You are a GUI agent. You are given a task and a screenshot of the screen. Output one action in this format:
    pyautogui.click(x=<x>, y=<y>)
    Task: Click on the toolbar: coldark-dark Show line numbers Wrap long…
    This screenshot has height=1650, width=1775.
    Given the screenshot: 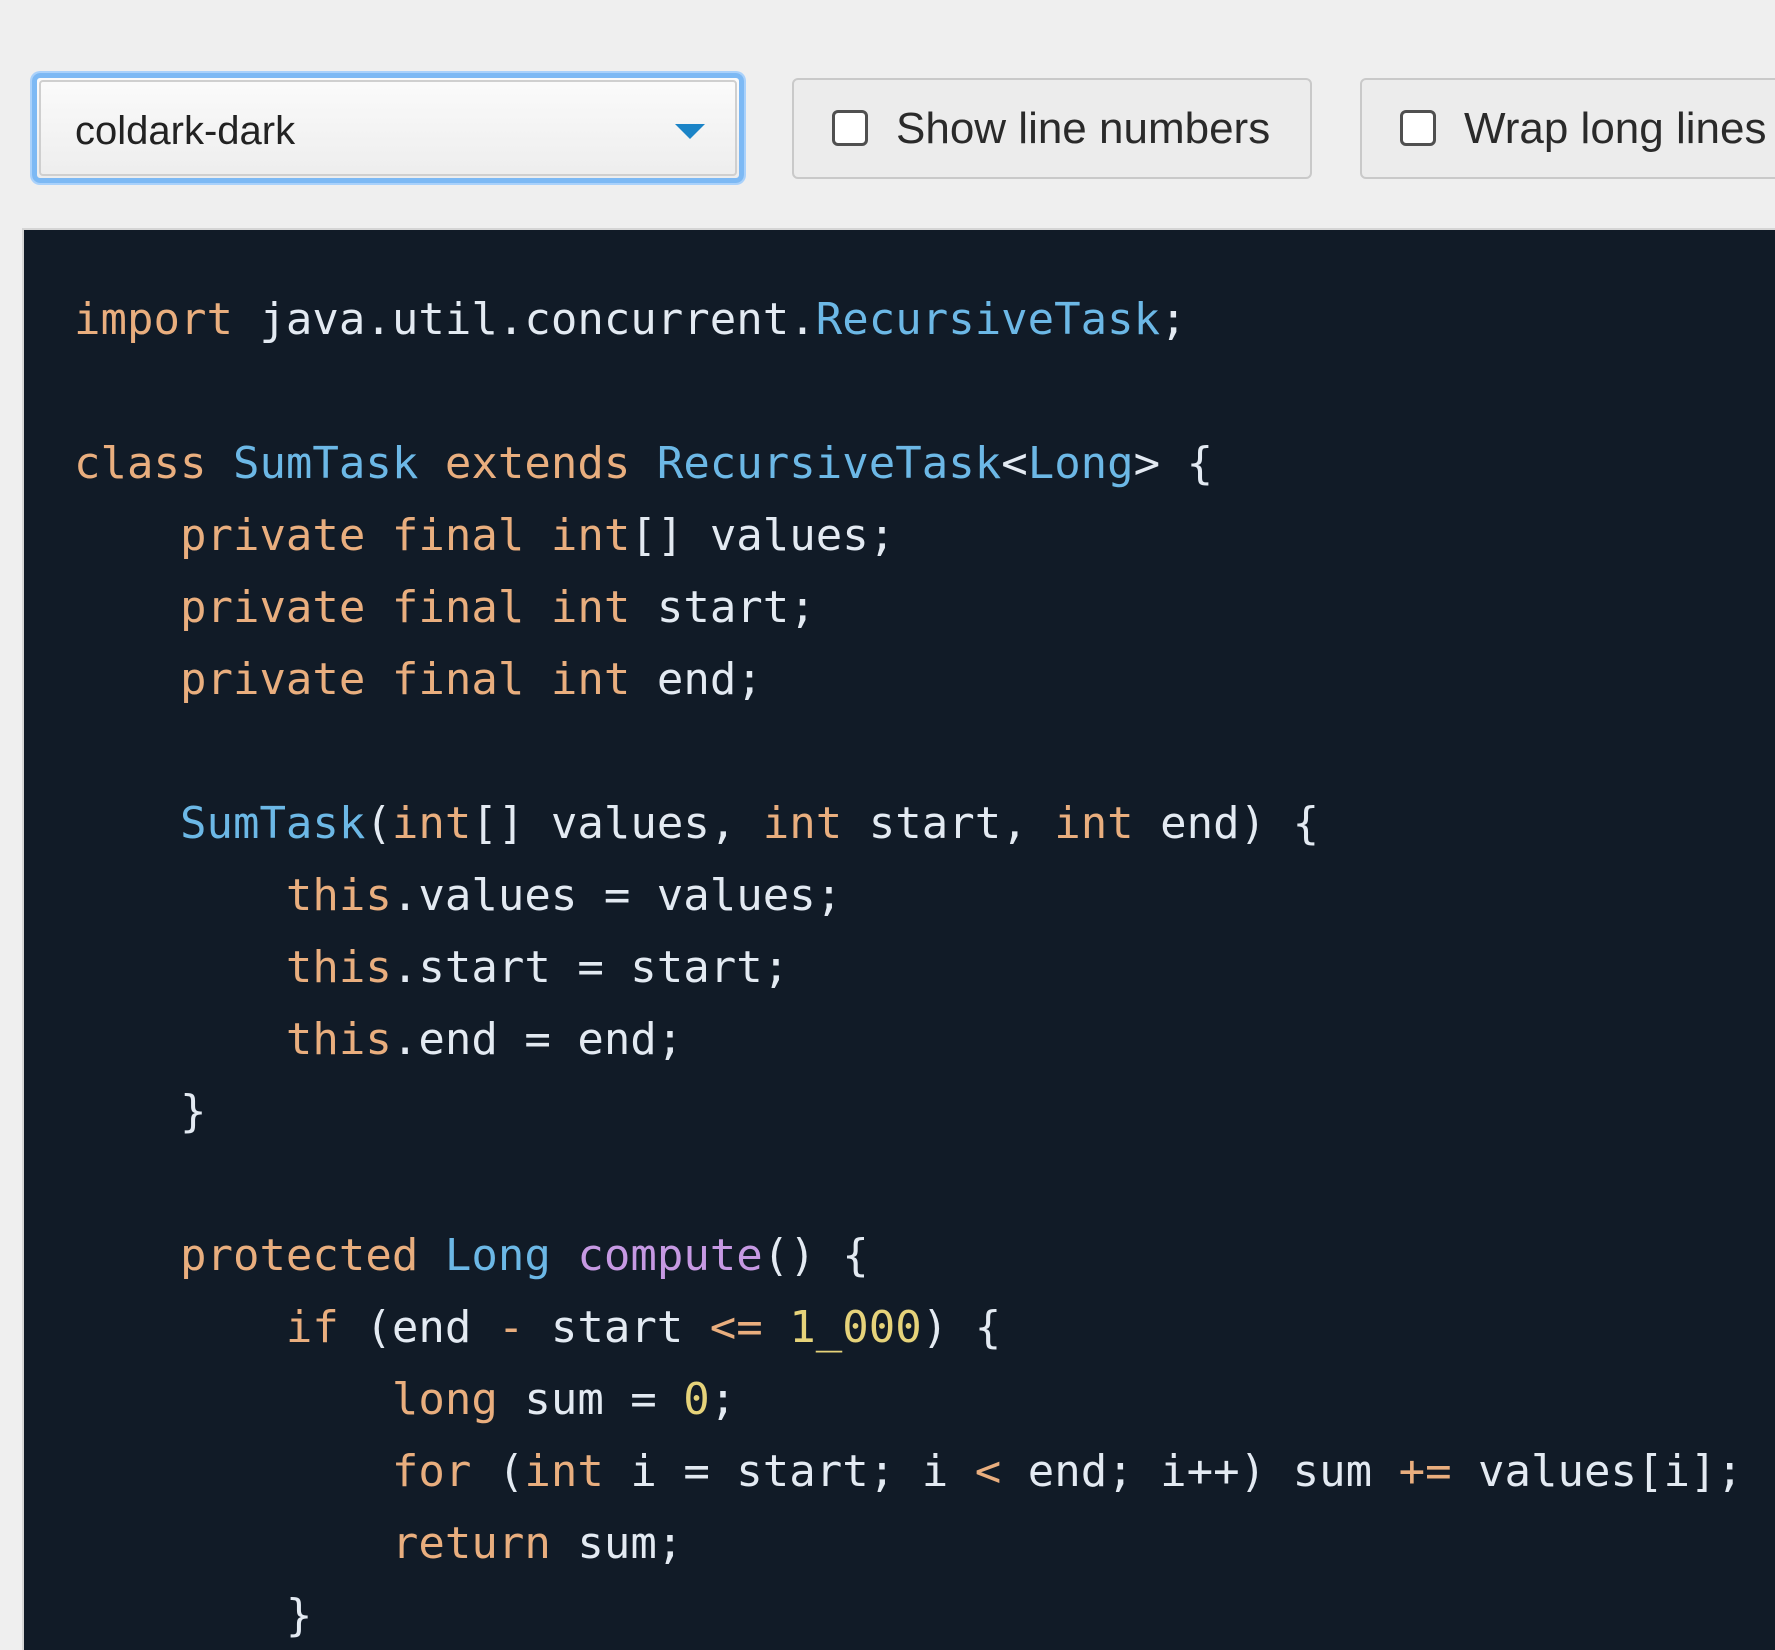 What is the action you would take?
    pyautogui.click(x=887, y=114)
    